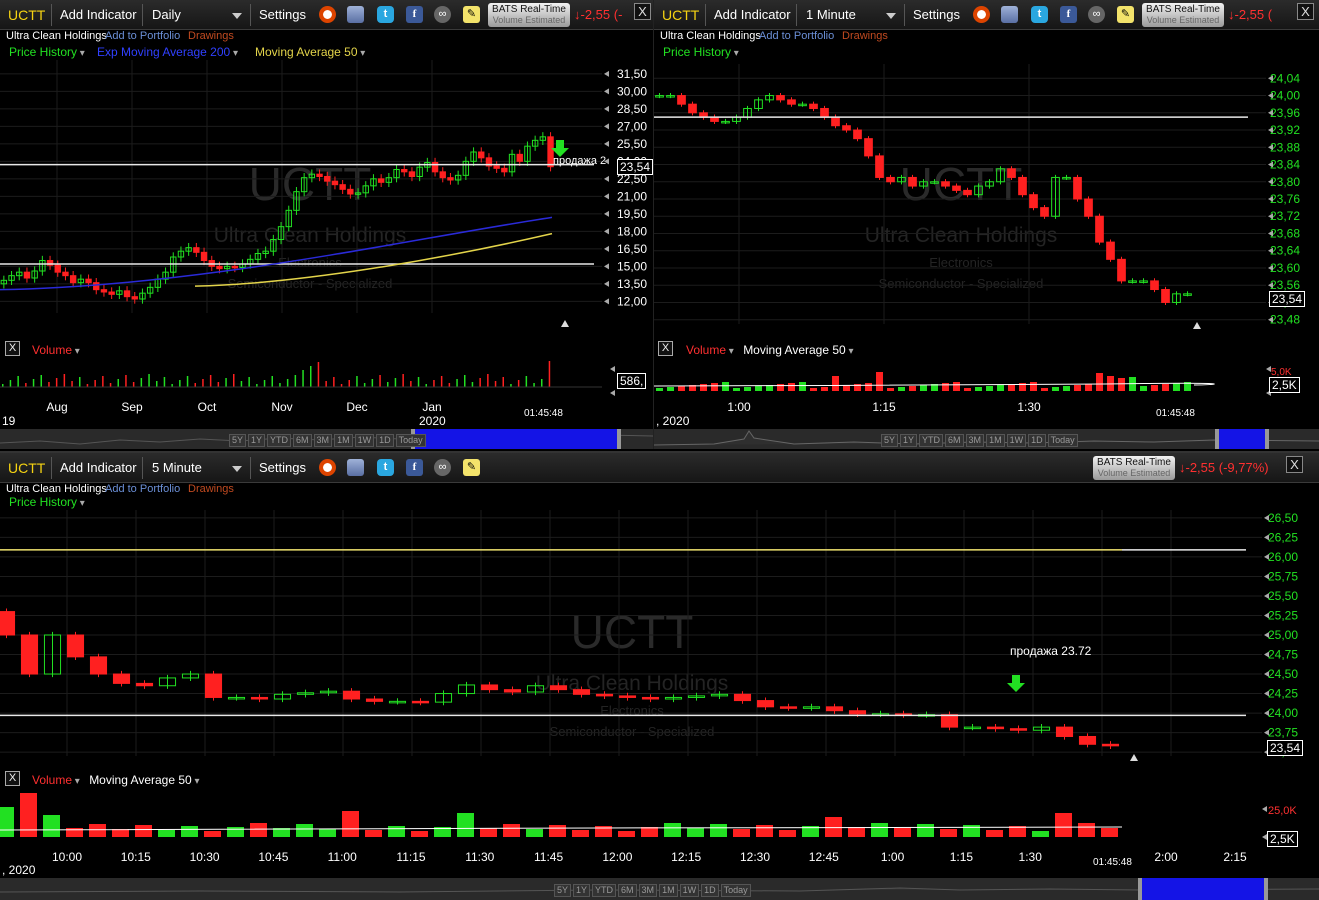 This screenshot has width=1319, height=900. What do you see at coordinates (986, 385) in the screenshot?
I see `minute-volume-chart: 1:00 1:15 1:30` at bounding box center [986, 385].